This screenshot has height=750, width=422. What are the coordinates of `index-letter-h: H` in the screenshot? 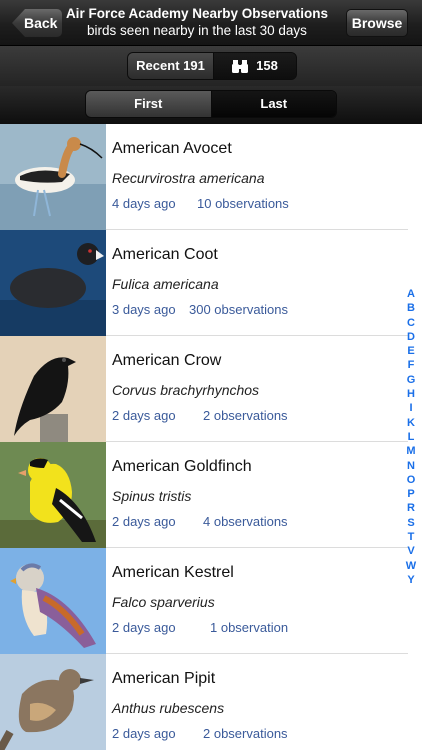 It's located at (411, 394).